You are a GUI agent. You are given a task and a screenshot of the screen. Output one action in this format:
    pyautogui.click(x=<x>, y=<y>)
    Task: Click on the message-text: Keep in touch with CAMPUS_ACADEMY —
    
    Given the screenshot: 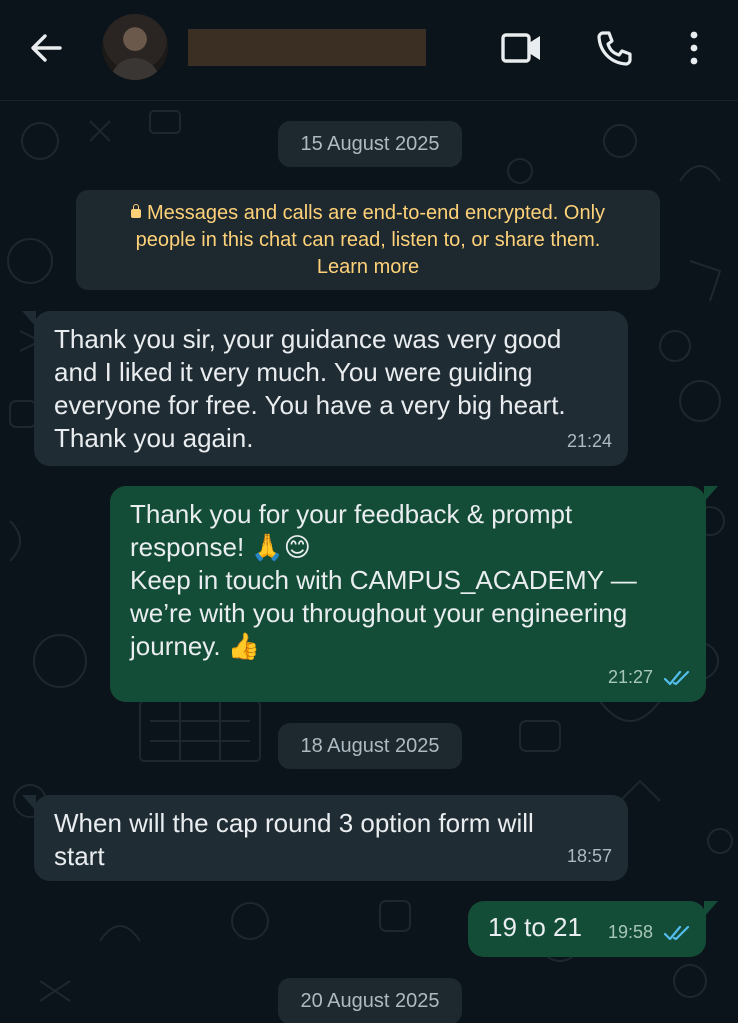 What is the action you would take?
    pyautogui.click(x=383, y=580)
    